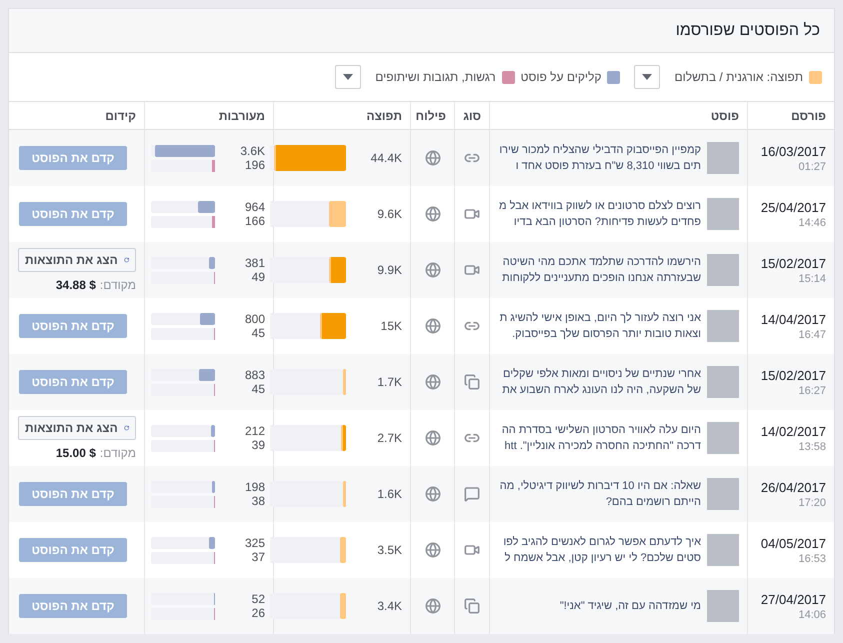 The image size is (843, 643). Describe the element at coordinates (257, 599) in the screenshot. I see `clicks-value: 52` at that location.